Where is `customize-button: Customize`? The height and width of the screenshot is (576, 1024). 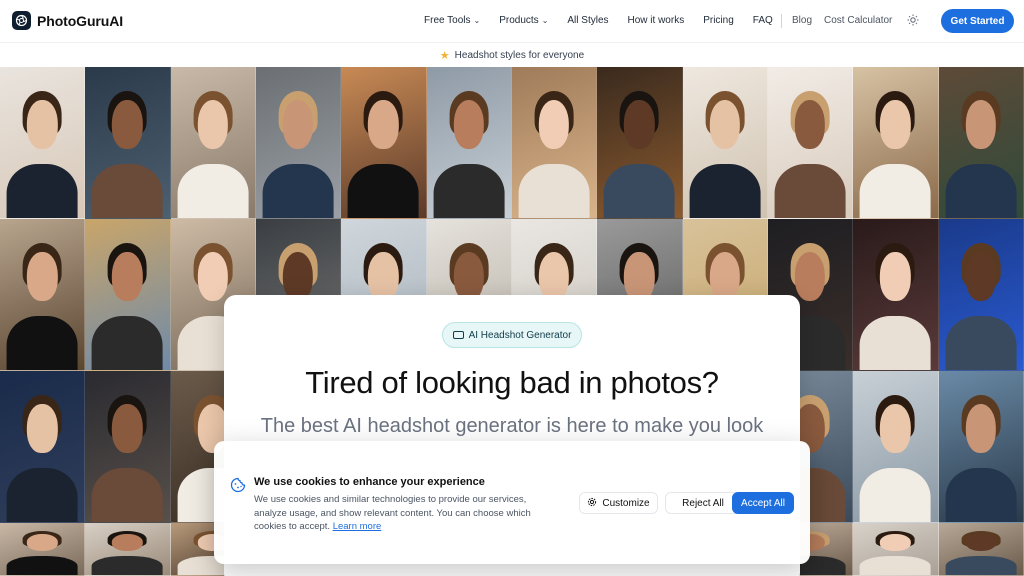 customize-button: Customize is located at coordinates (618, 503).